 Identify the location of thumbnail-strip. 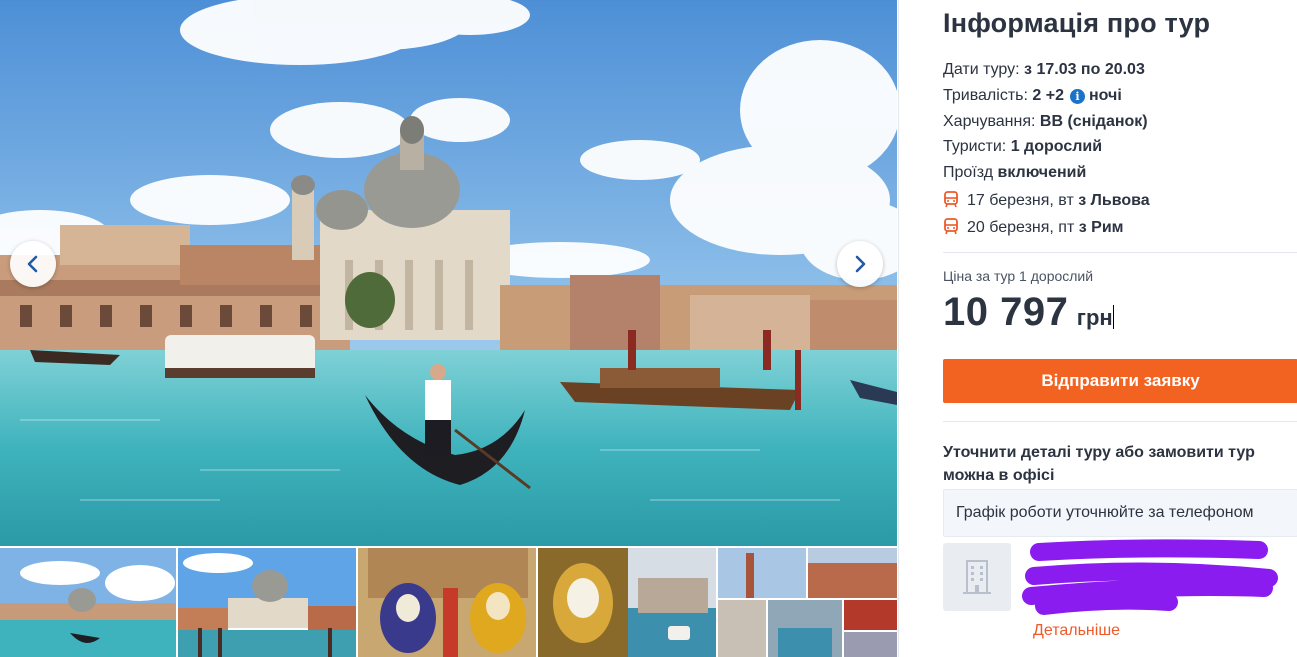
(448, 602).